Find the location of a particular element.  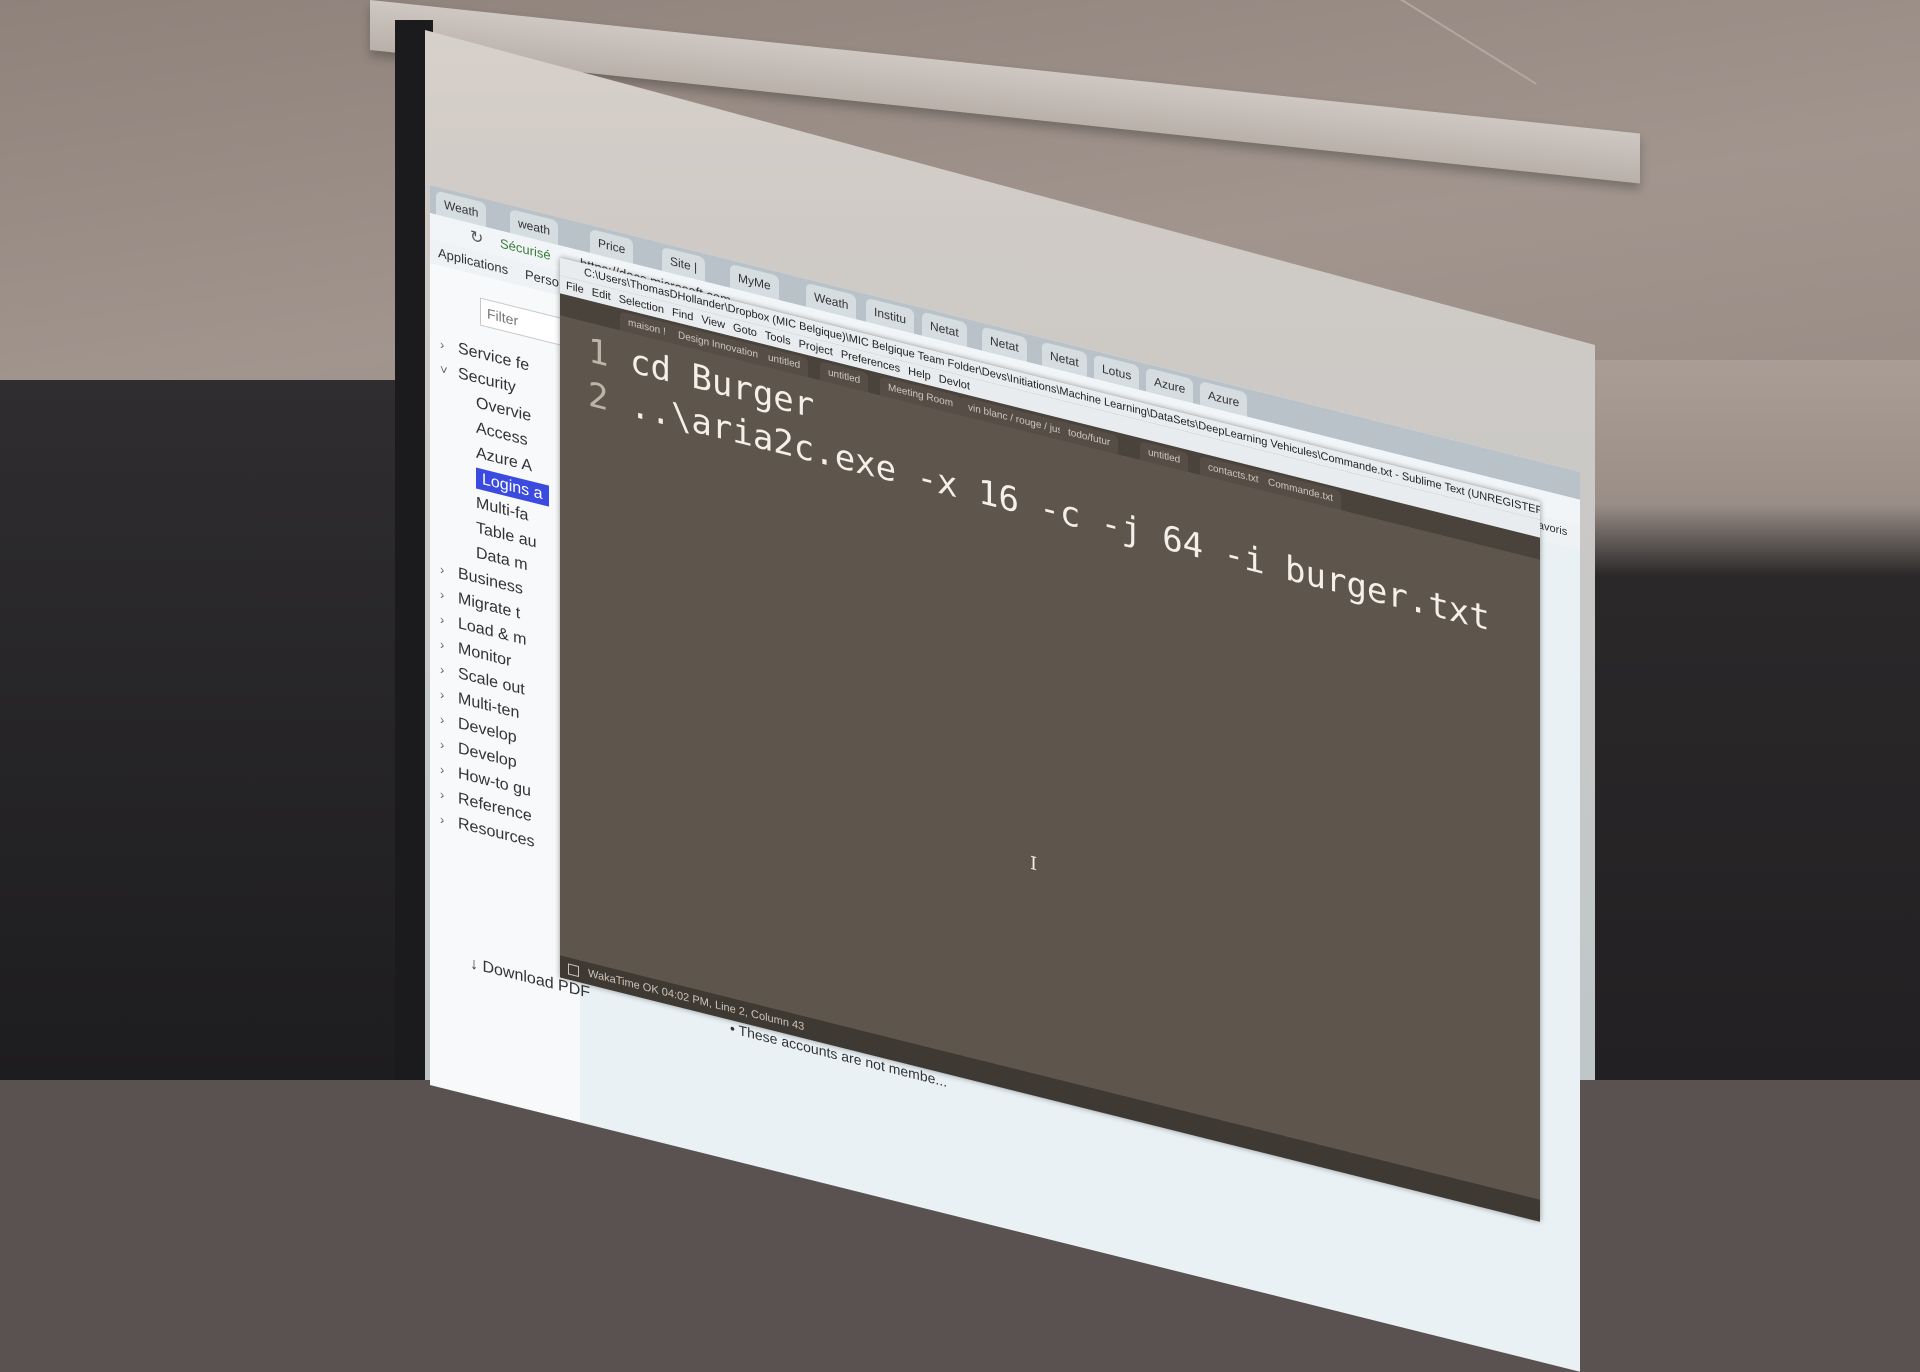

bookmark-perso: Perso is located at coordinates (542, 278).